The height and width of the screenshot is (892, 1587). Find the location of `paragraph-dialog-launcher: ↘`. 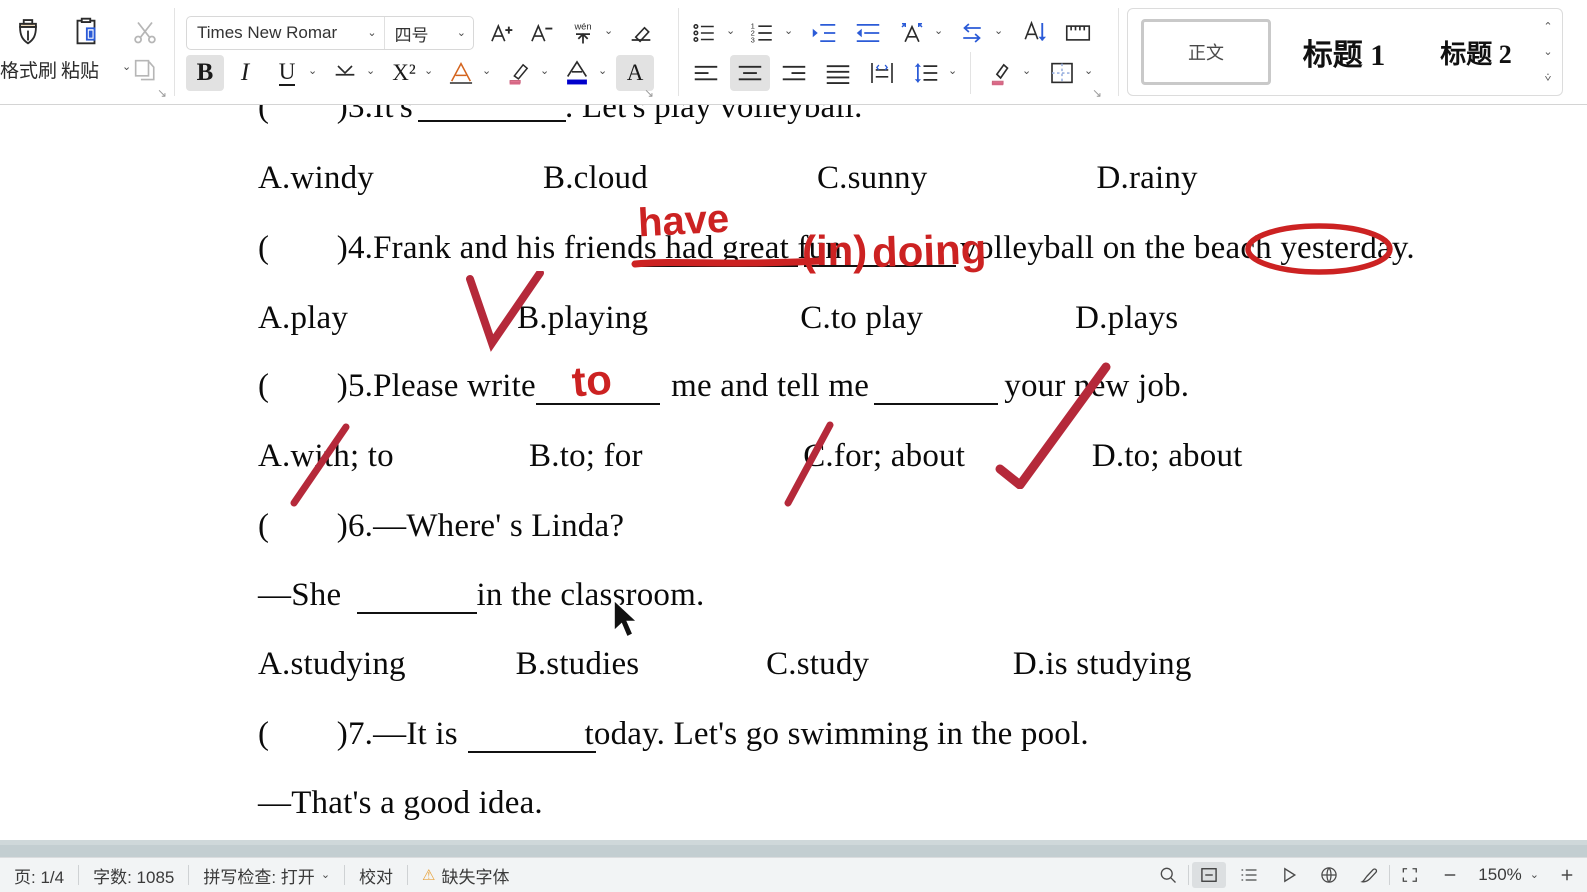

paragraph-dialog-launcher: ↘ is located at coordinates (1097, 93).